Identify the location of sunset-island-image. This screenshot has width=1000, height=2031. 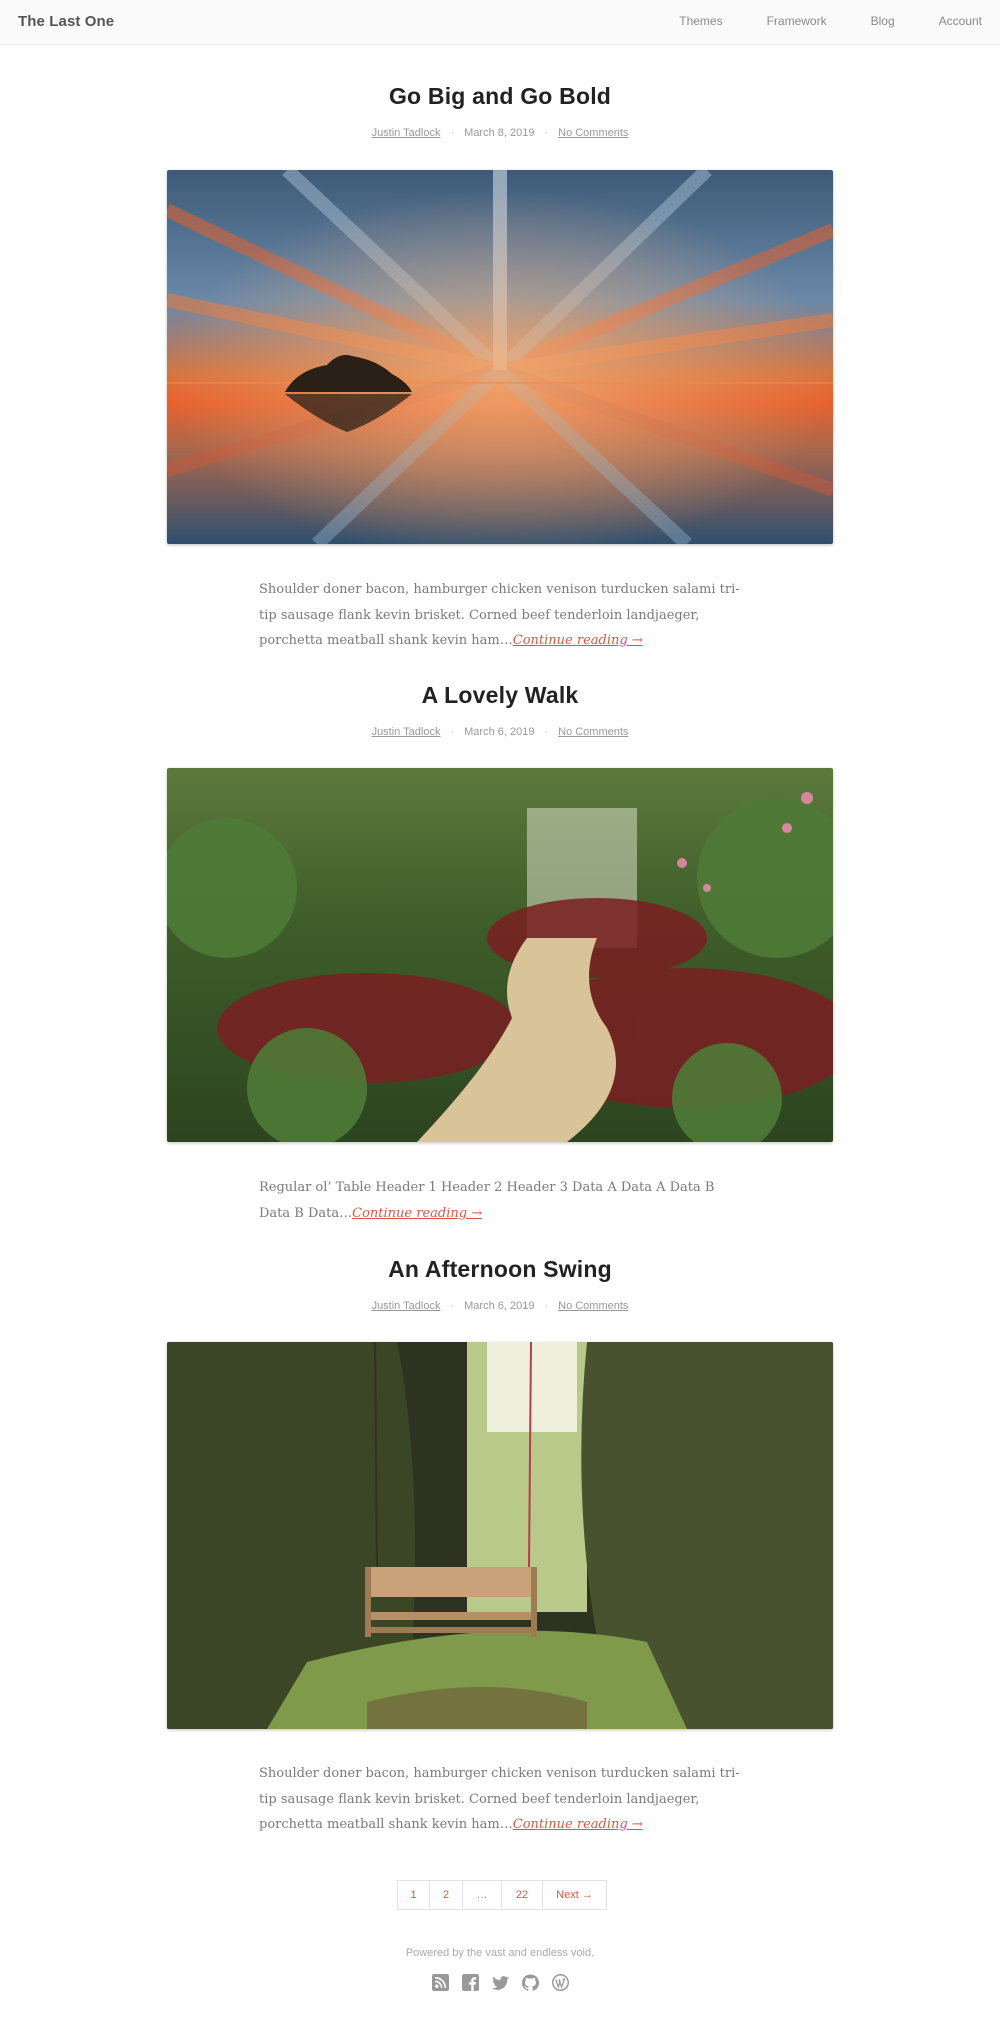
(500, 357).